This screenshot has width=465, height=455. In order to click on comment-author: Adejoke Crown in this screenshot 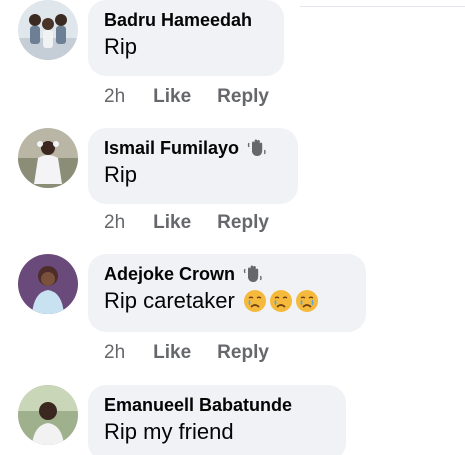, I will do `click(169, 274)`.